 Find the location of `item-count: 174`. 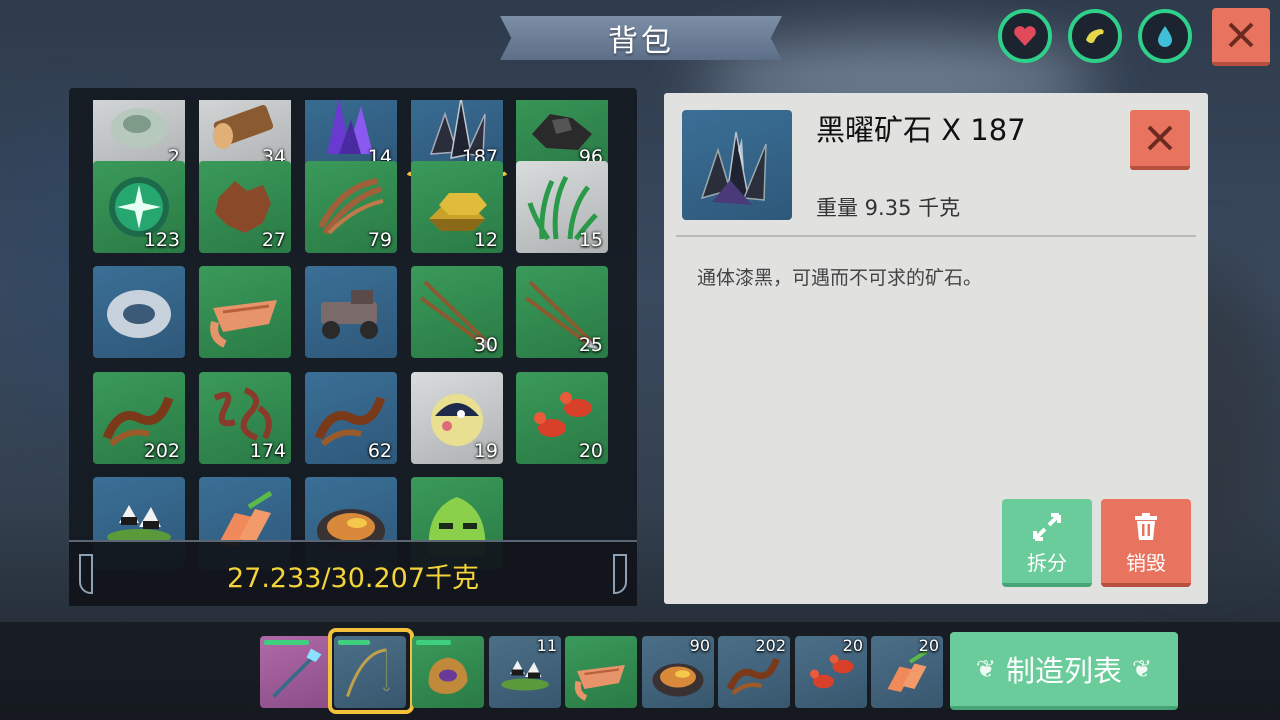

item-count: 174 is located at coordinates (267, 451).